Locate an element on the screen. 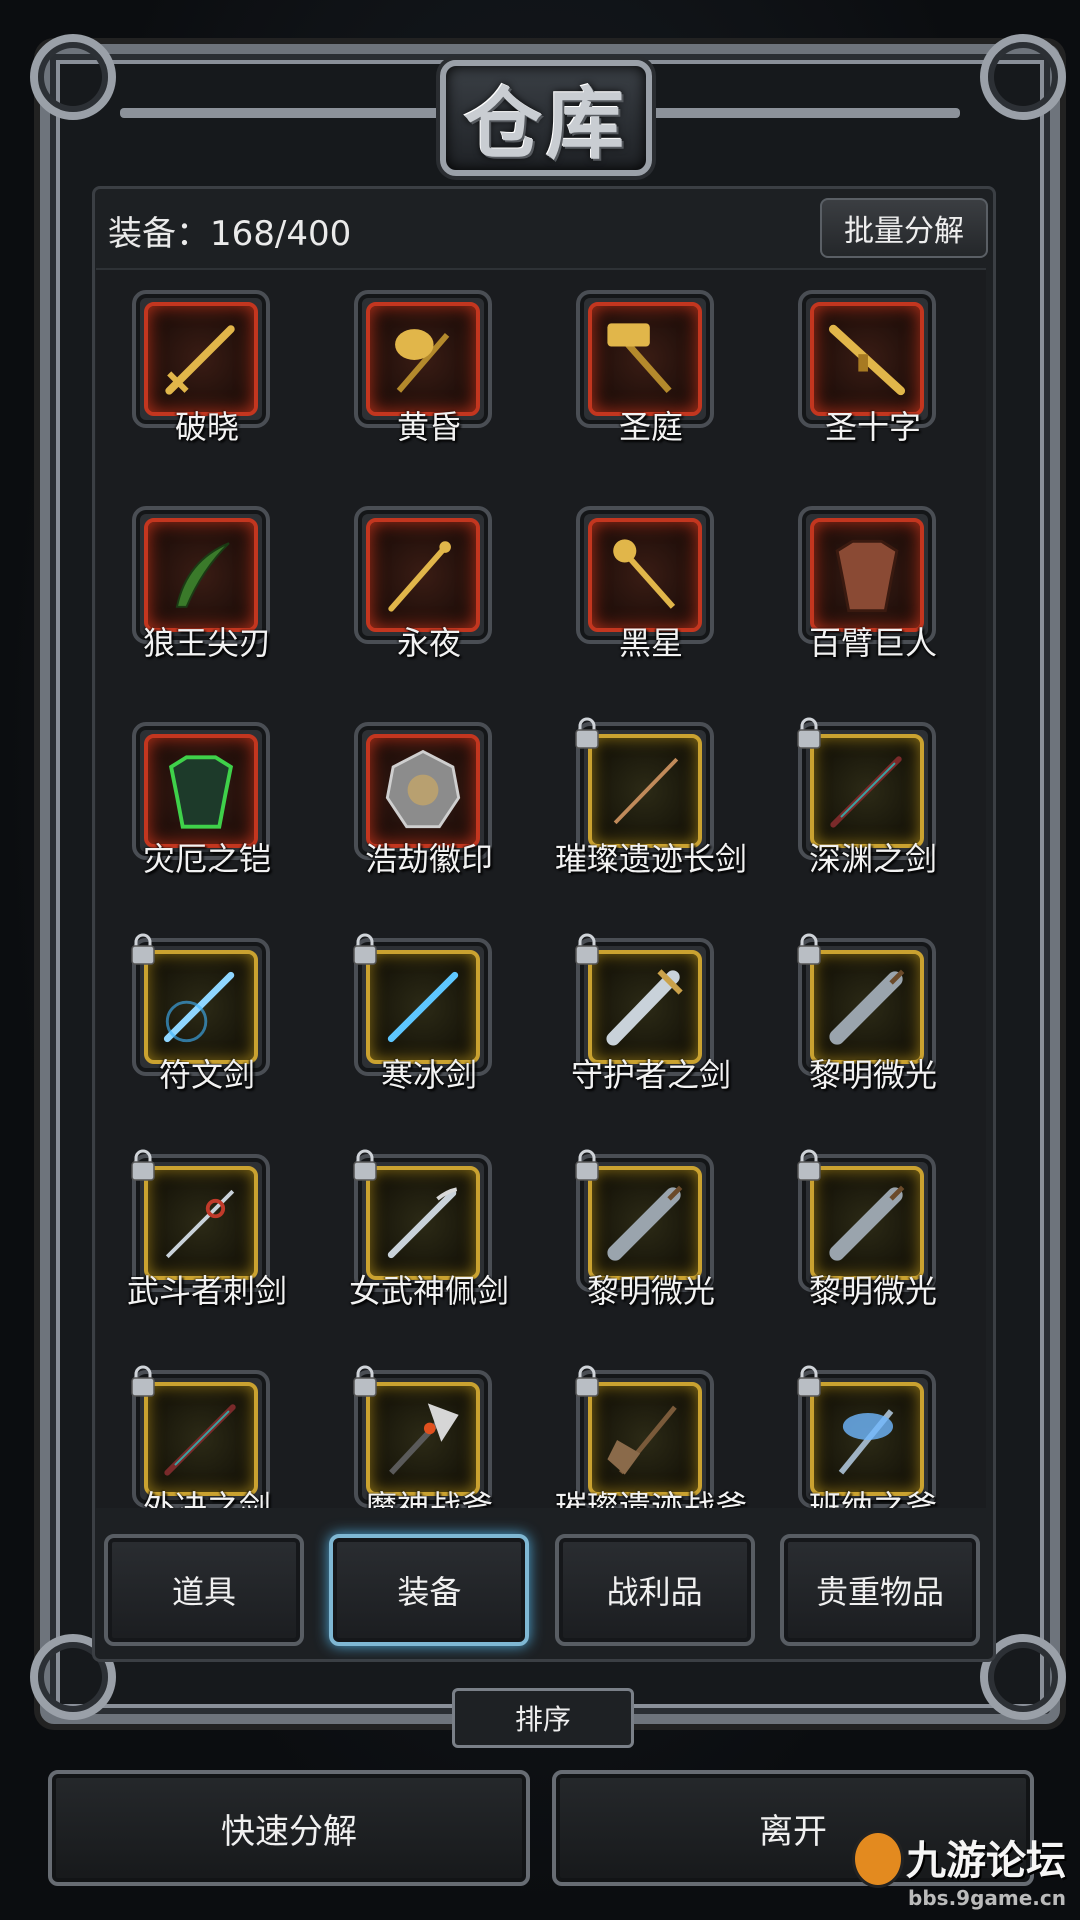 The image size is (1080, 1920). item-name: 圣庭 is located at coordinates (650, 427).